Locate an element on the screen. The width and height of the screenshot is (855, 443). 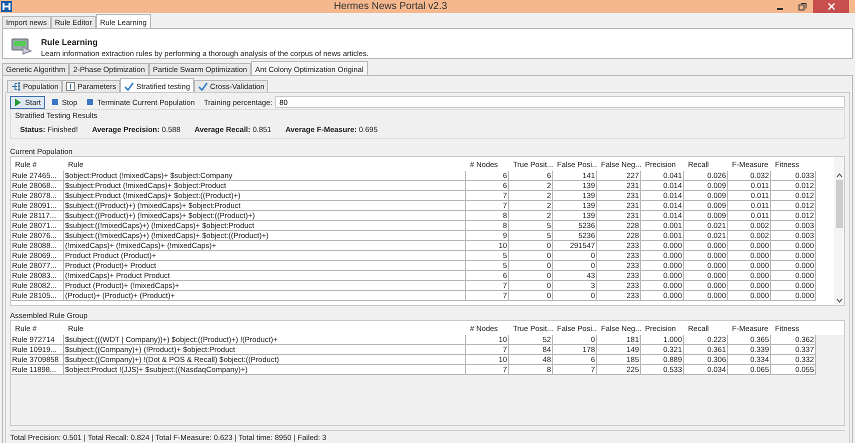
window-title: Hermes News Portal v2.3 is located at coordinates (390, 6).